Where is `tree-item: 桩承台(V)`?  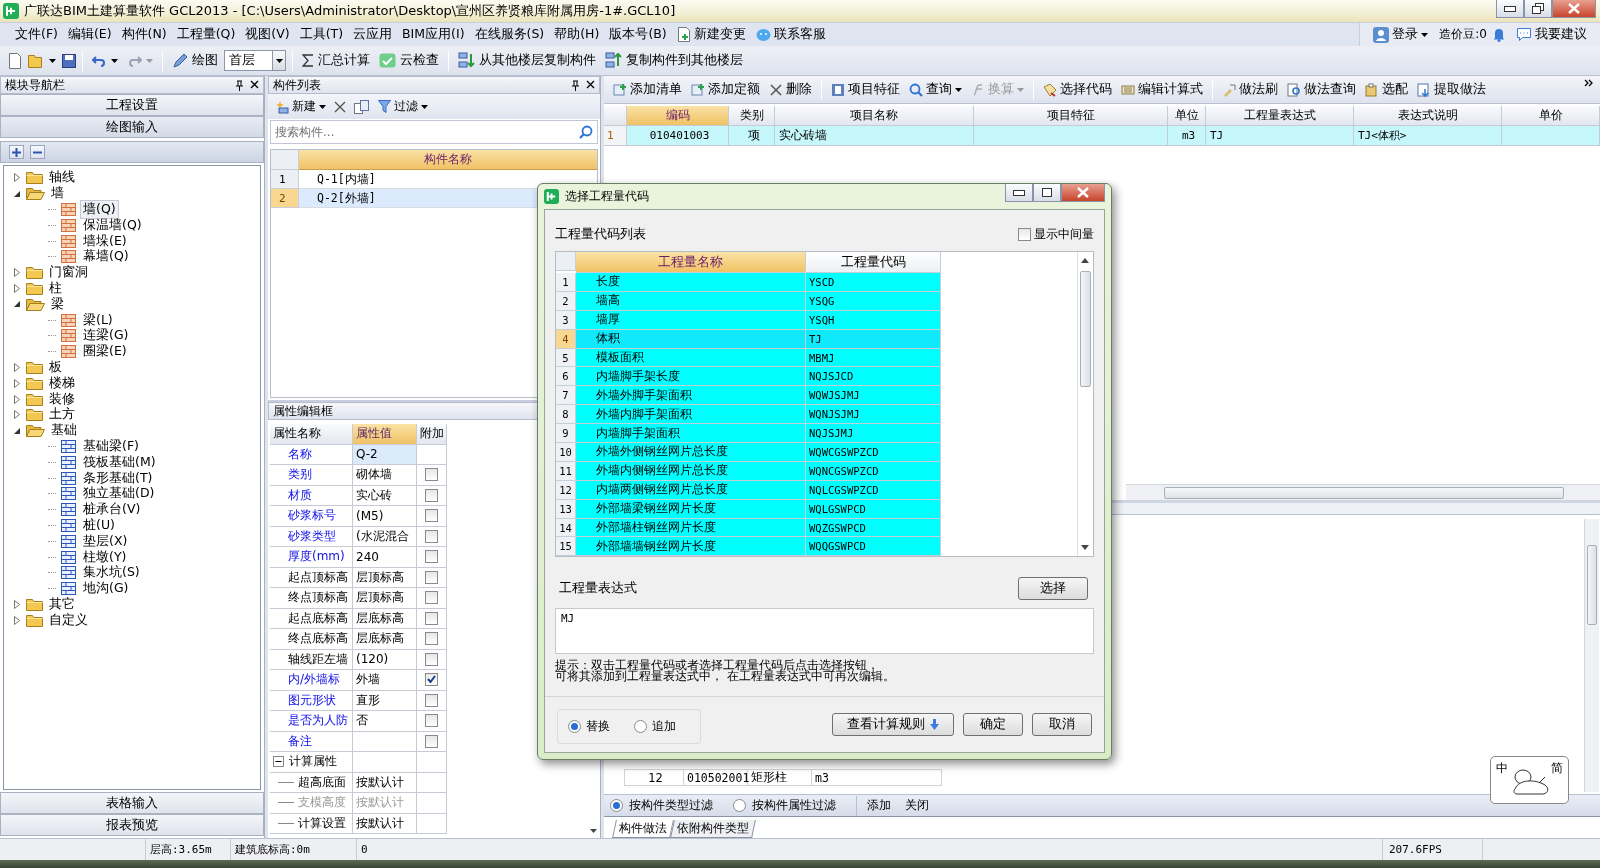
tree-item: 桩承台(V) is located at coordinates (112, 510).